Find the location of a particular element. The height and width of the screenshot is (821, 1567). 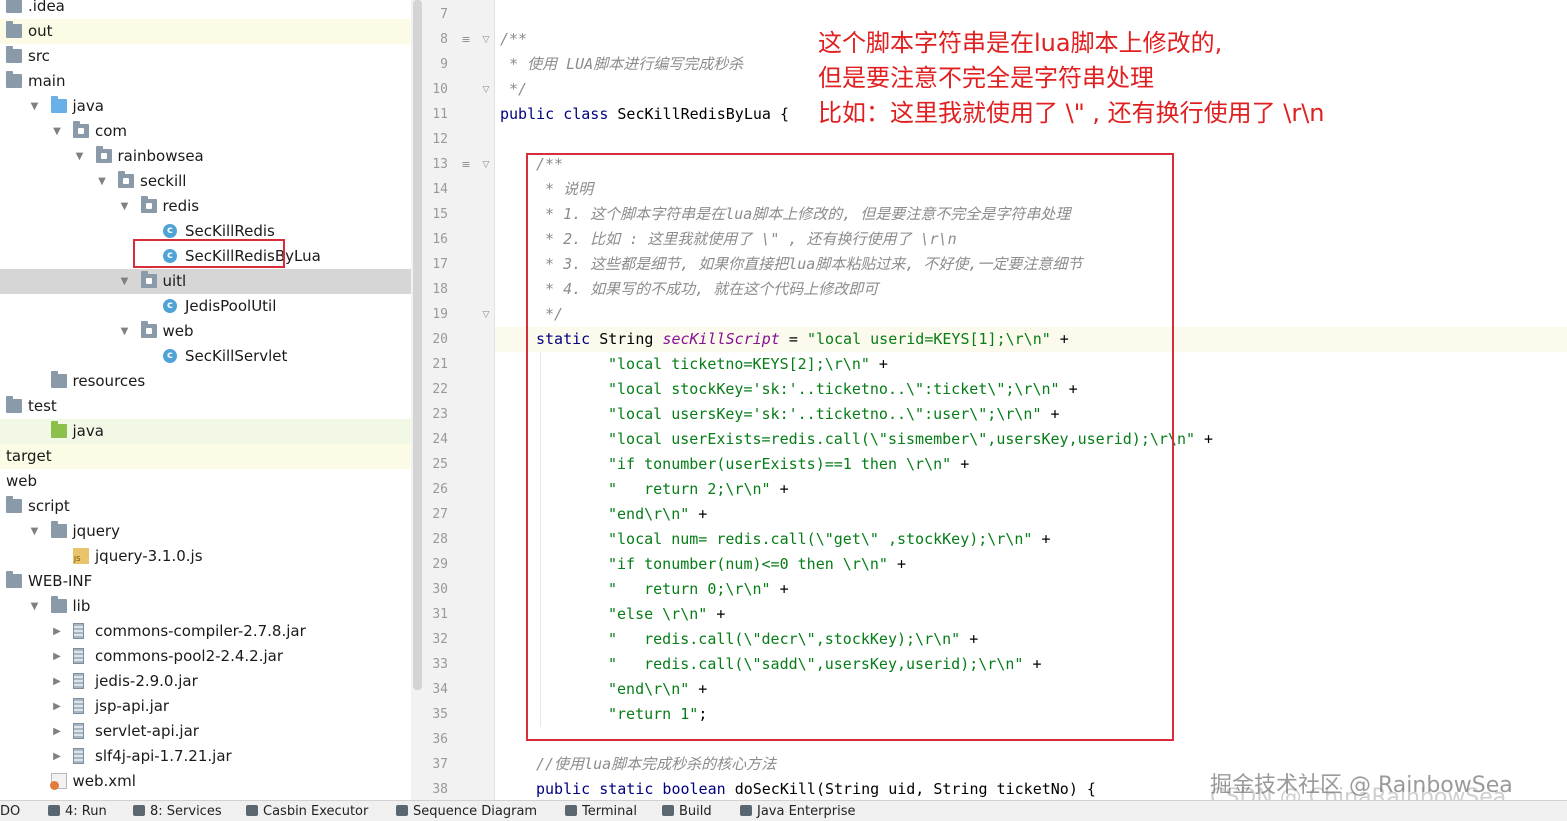

tree-item: ▼ uitl is located at coordinates (205, 281).